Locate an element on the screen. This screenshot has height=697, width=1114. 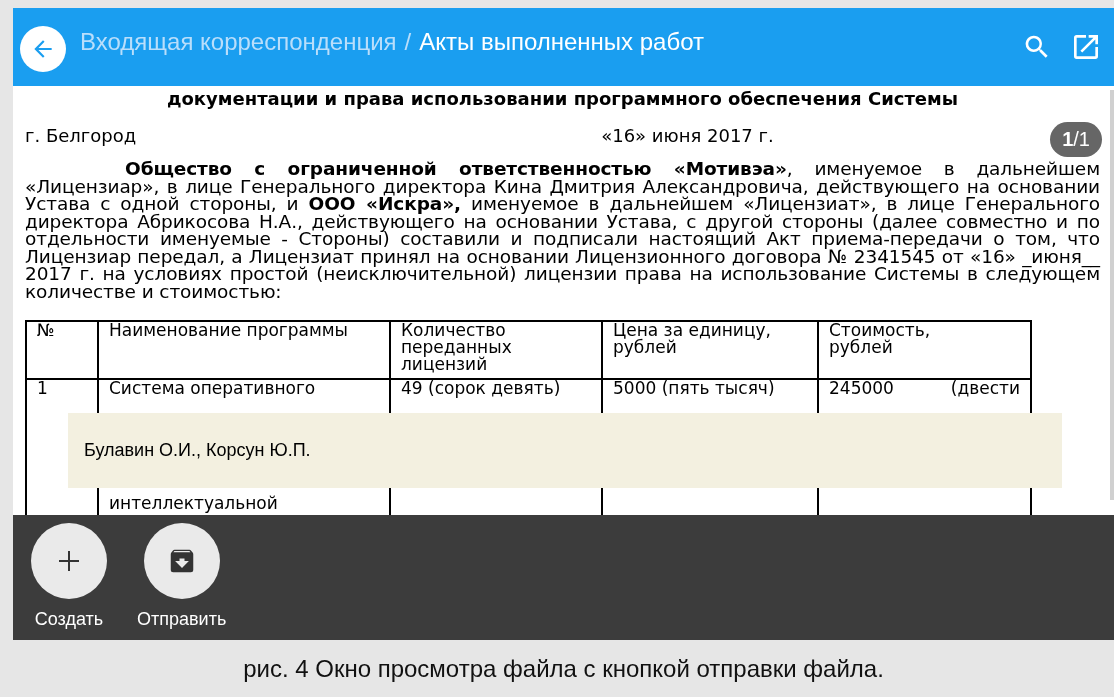
back-button is located at coordinates (43, 49).